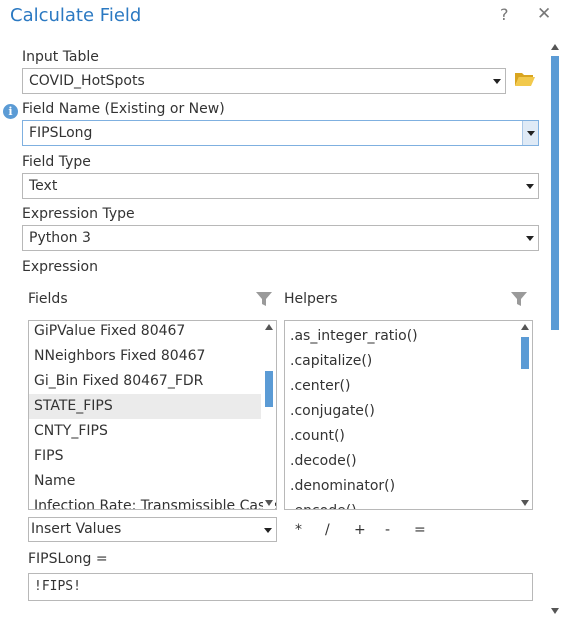 This screenshot has width=564, height=620. I want to click on insert-values-label: Insert Values, so click(76, 529).